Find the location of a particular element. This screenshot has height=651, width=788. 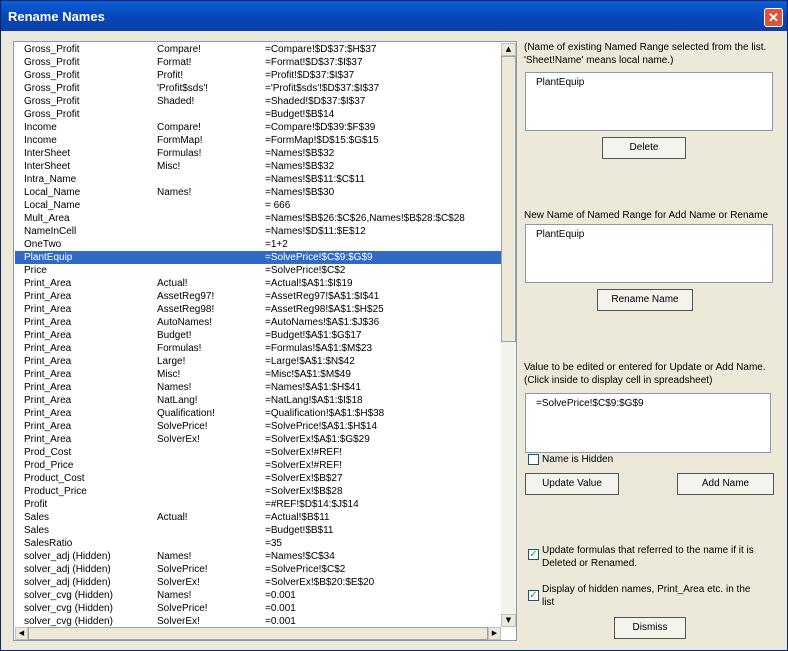

list-item: Print_Area Actual! =Actual!$A$1:$I$19 is located at coordinates (258, 283).